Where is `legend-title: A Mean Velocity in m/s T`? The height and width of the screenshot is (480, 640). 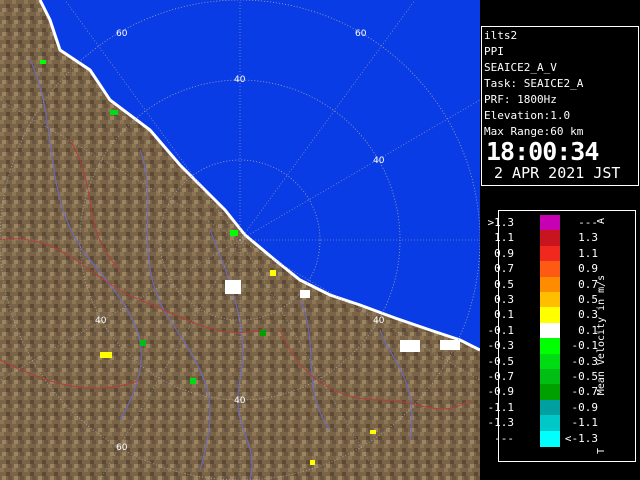 legend-title: A Mean Velocity in m/s T is located at coordinates (601, 336).